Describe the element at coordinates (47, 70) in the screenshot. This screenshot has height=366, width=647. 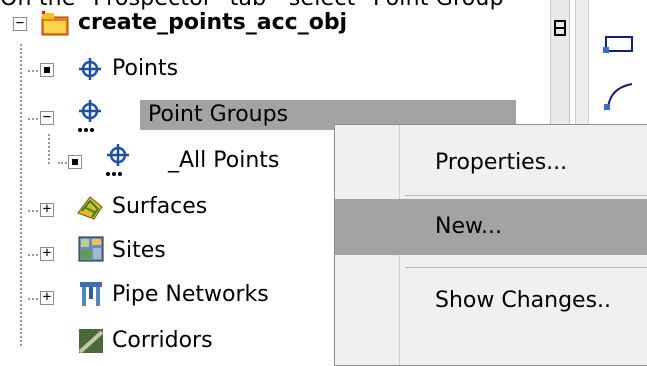
I see `points-leaf-marker` at that location.